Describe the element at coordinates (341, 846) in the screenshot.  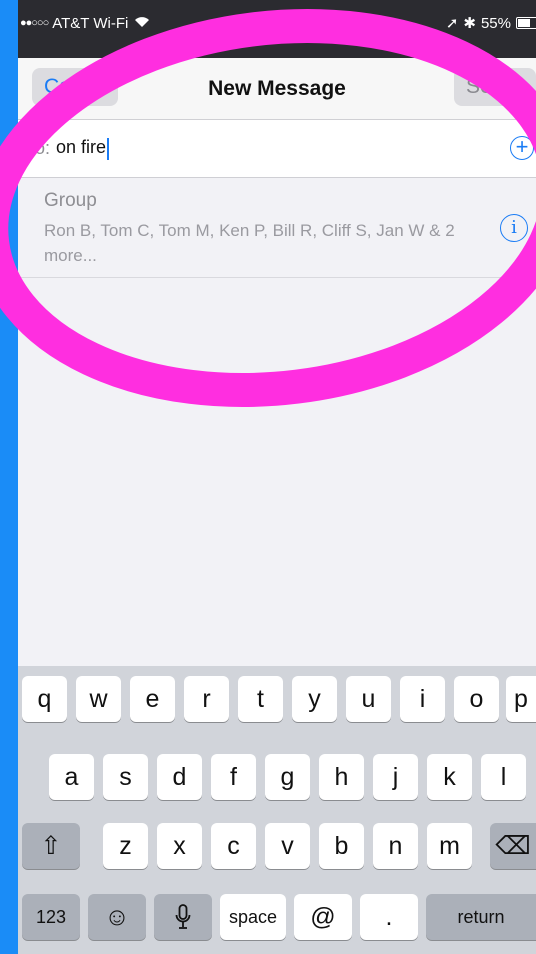
I see `key-b: b` at that location.